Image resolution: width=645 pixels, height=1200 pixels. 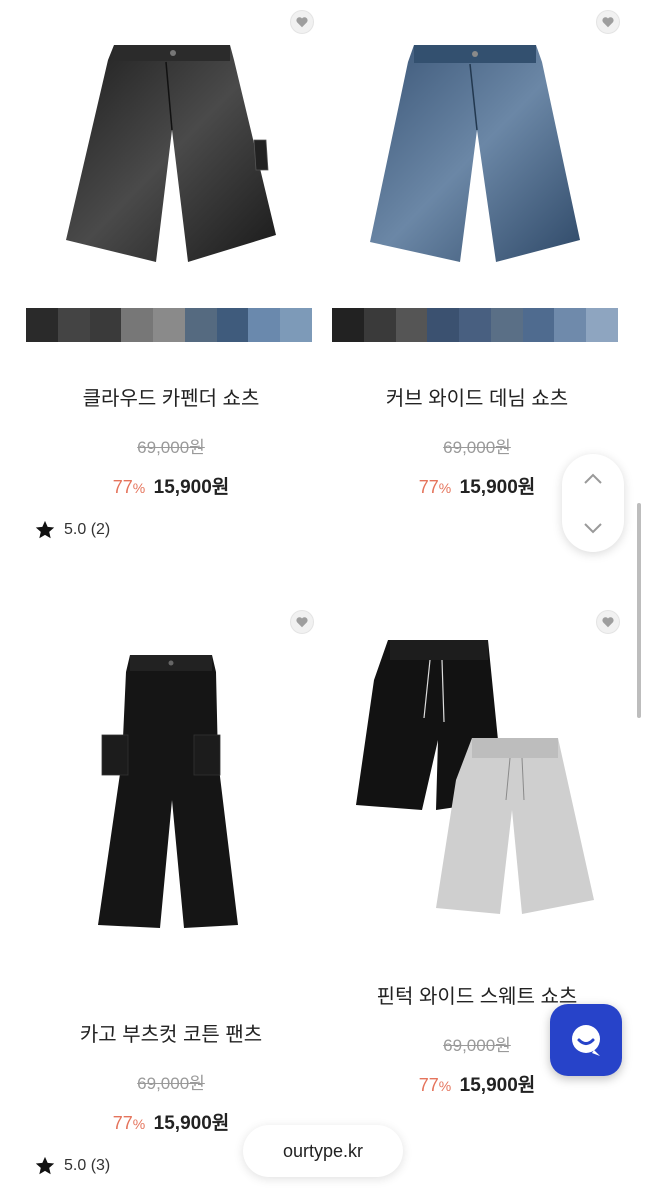 What do you see at coordinates (171, 1032) in the screenshot?
I see `product-name: 카고 부츠컷 코튼 팬츠` at bounding box center [171, 1032].